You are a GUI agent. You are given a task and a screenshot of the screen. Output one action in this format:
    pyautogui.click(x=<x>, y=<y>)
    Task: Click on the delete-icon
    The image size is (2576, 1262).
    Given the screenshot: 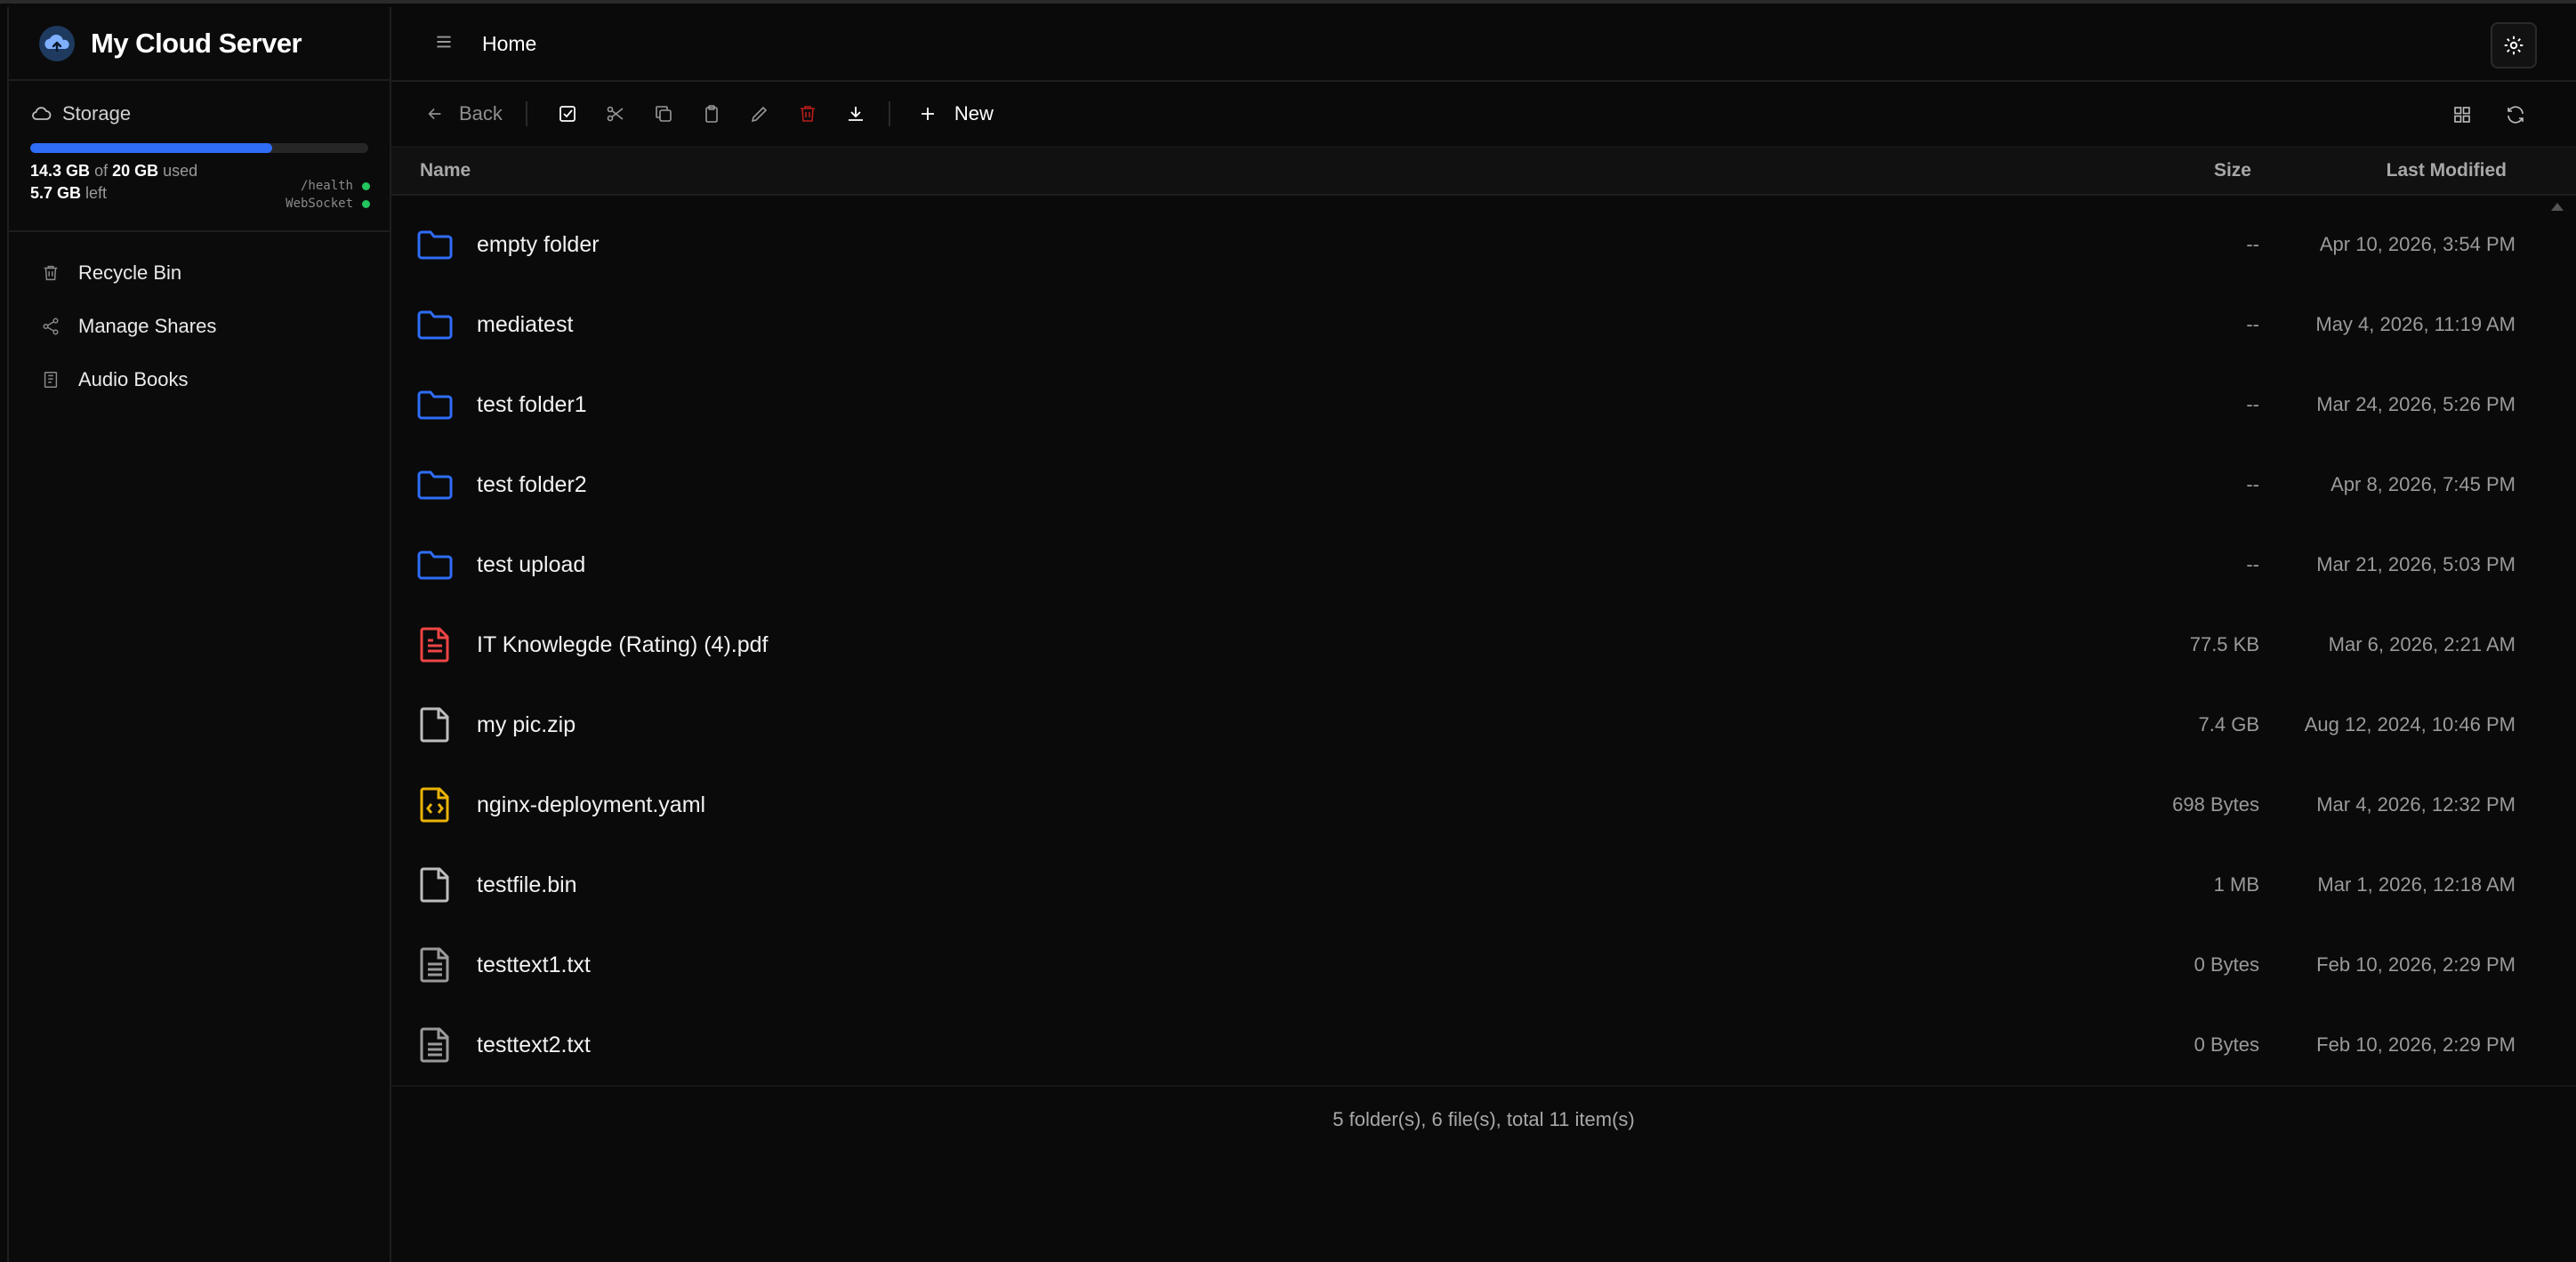 What is the action you would take?
    pyautogui.click(x=807, y=114)
    